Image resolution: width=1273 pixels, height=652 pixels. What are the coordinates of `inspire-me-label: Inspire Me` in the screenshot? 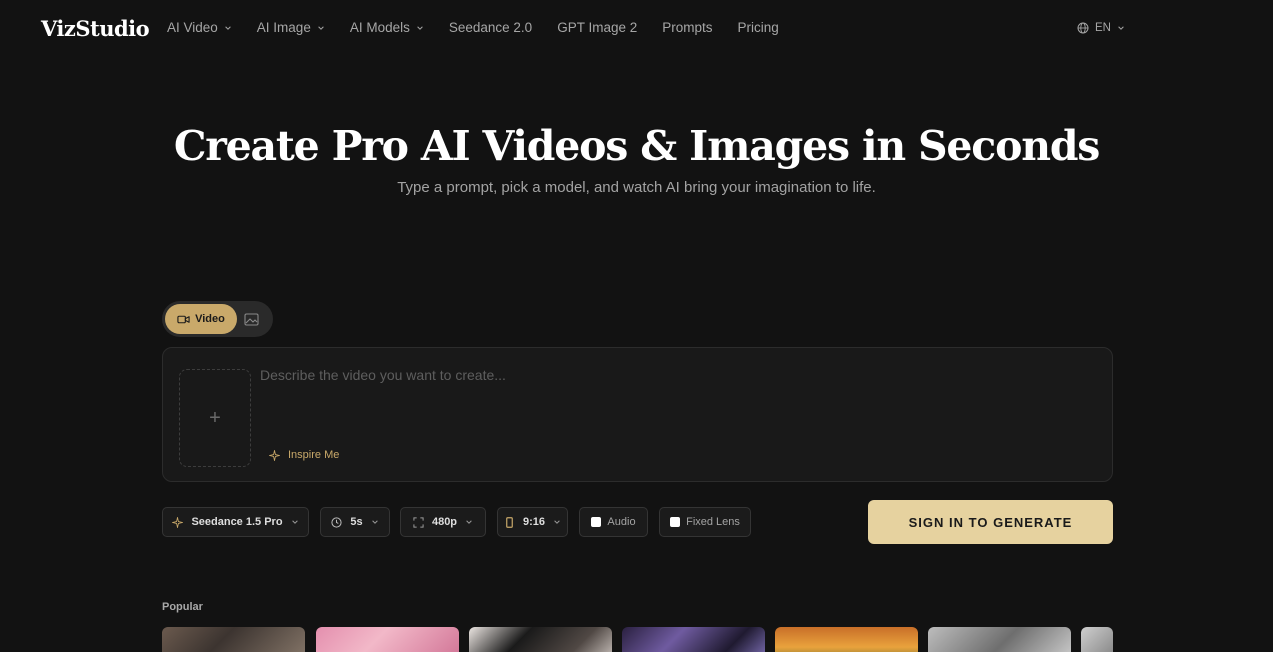 It's located at (314, 455).